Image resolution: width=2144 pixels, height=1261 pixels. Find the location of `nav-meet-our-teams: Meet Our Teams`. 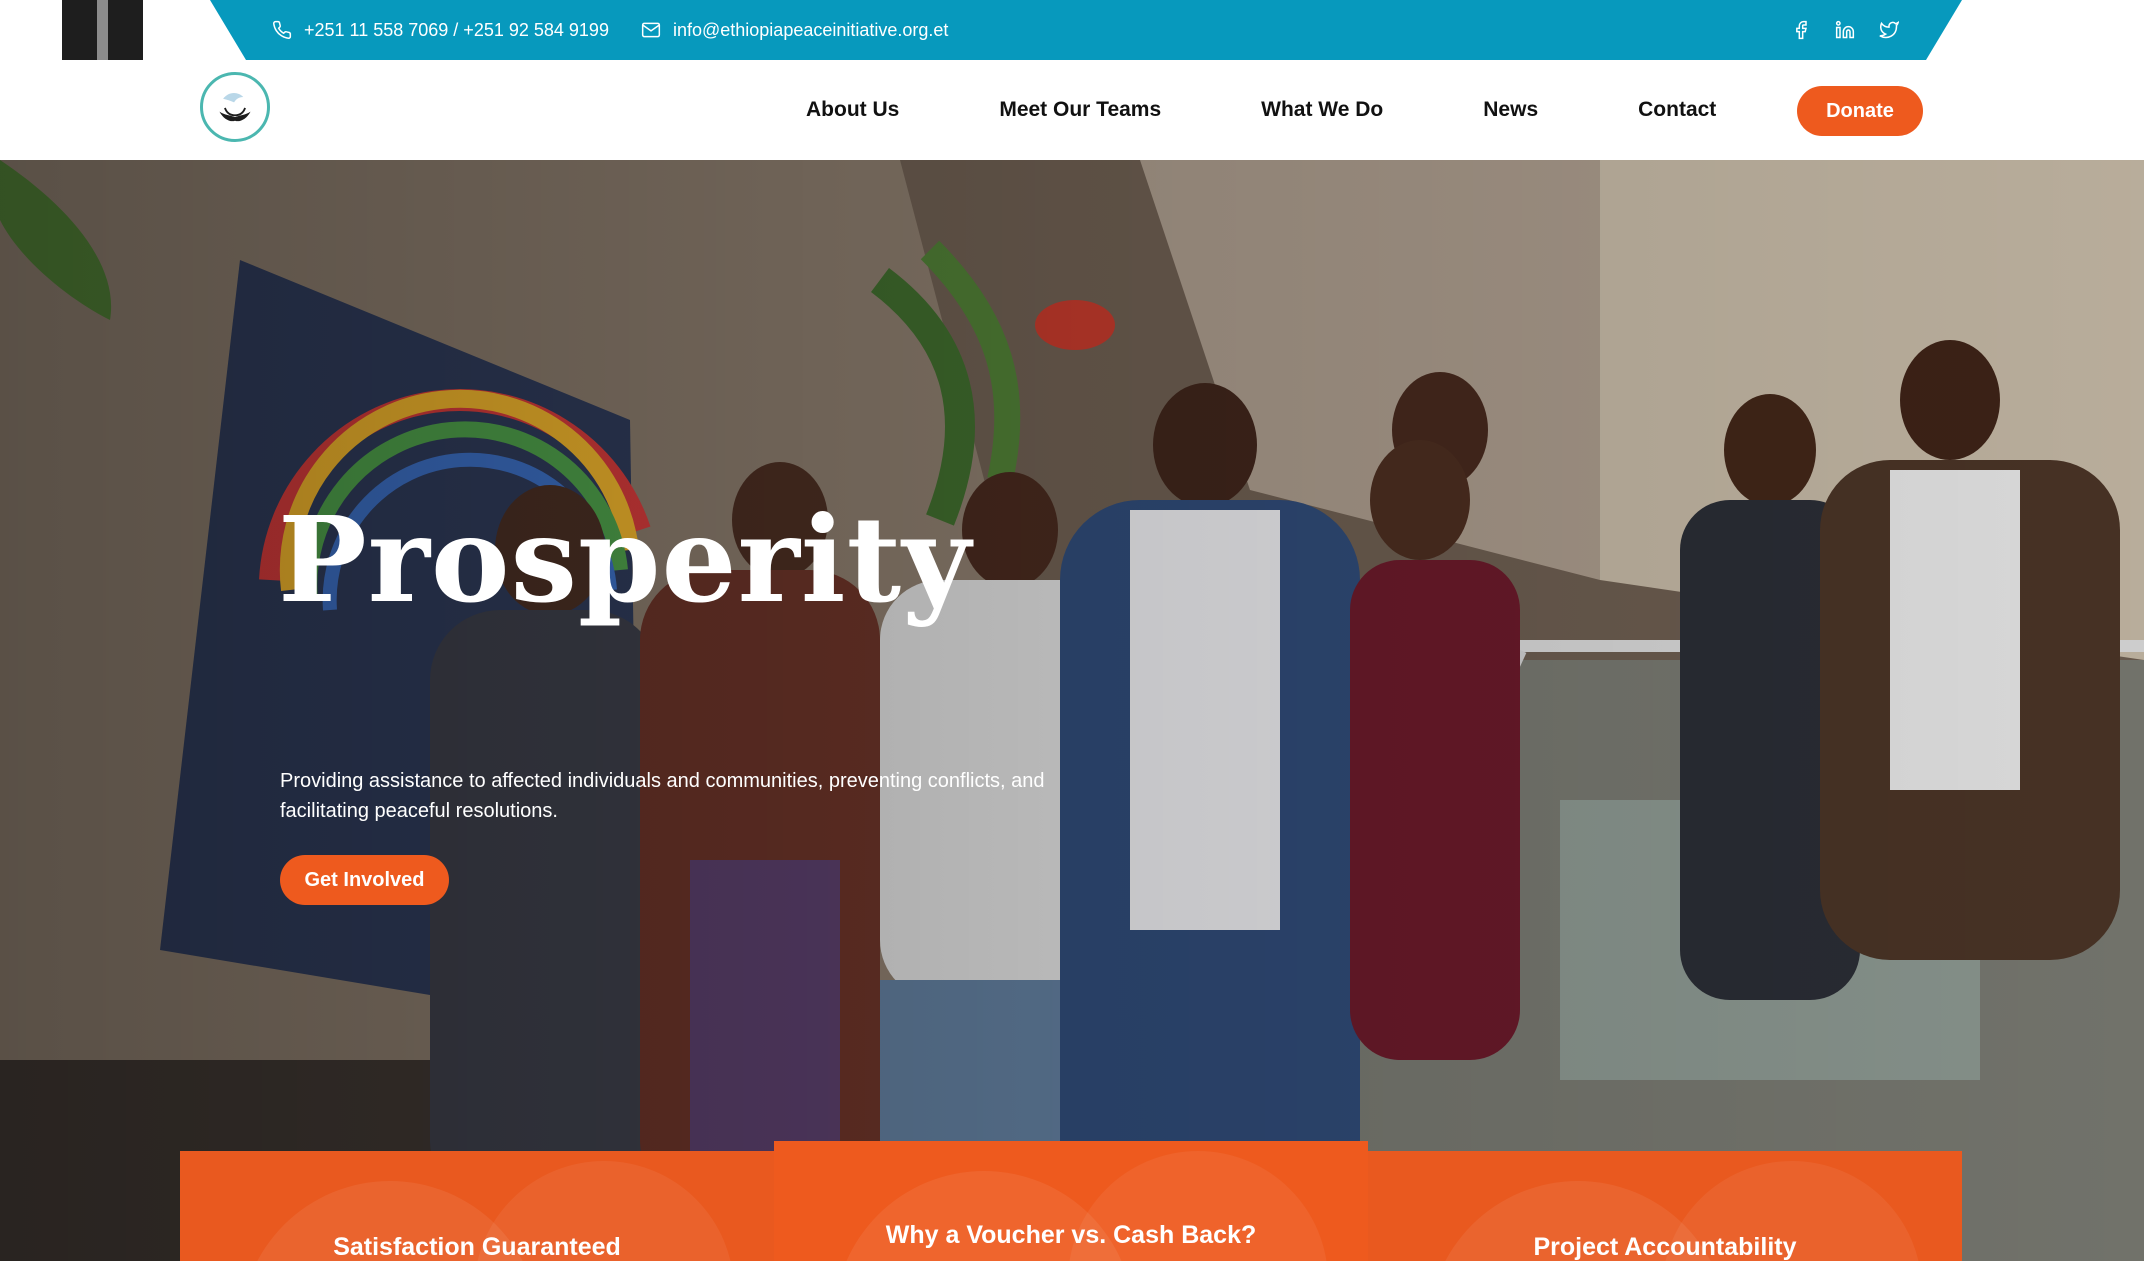

nav-meet-our-teams: Meet Our Teams is located at coordinates (1080, 110).